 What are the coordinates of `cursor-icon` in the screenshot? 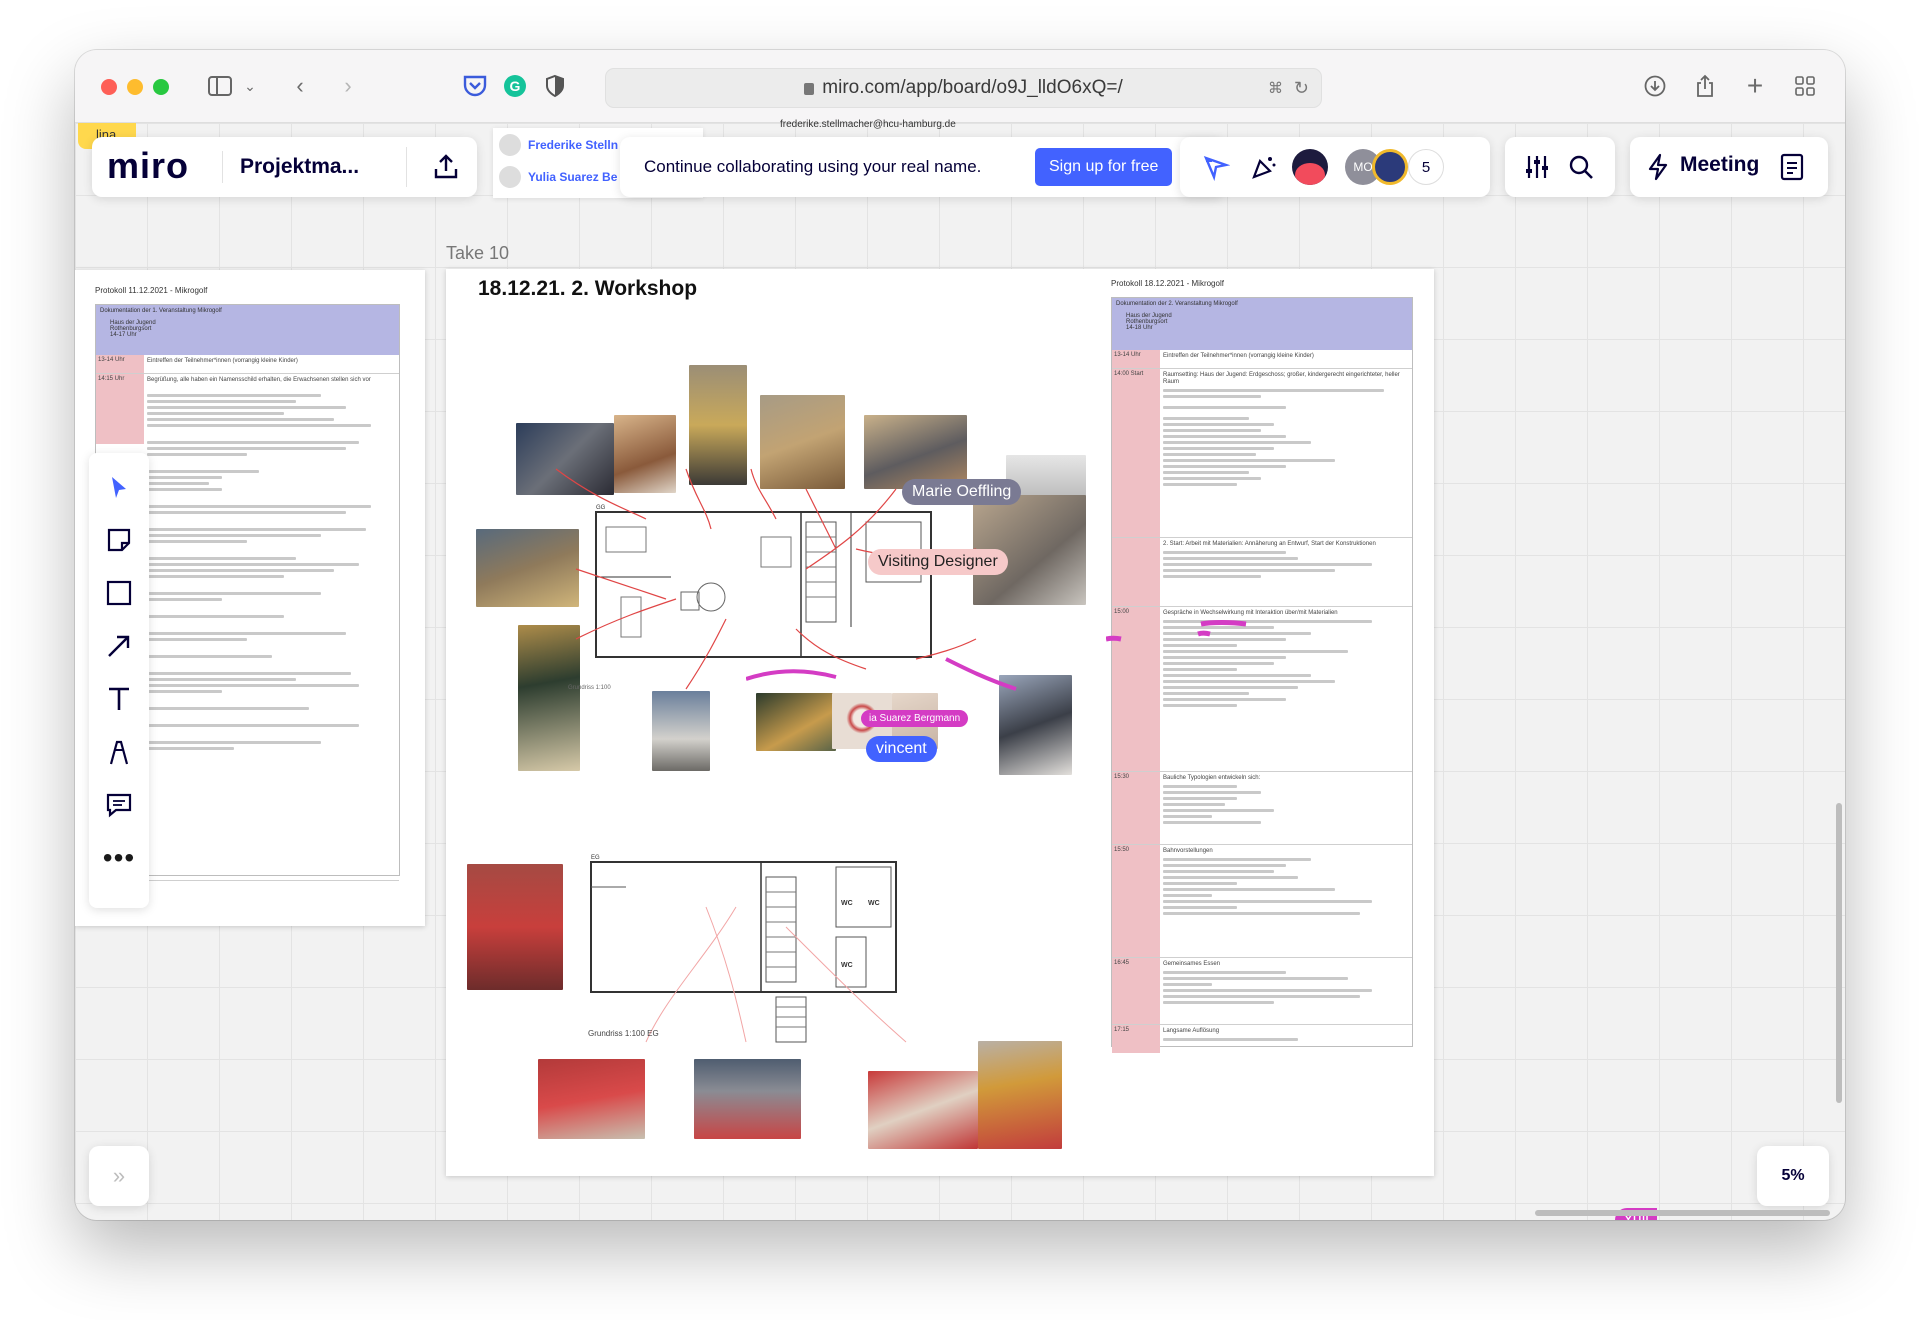 It's located at (119, 488).